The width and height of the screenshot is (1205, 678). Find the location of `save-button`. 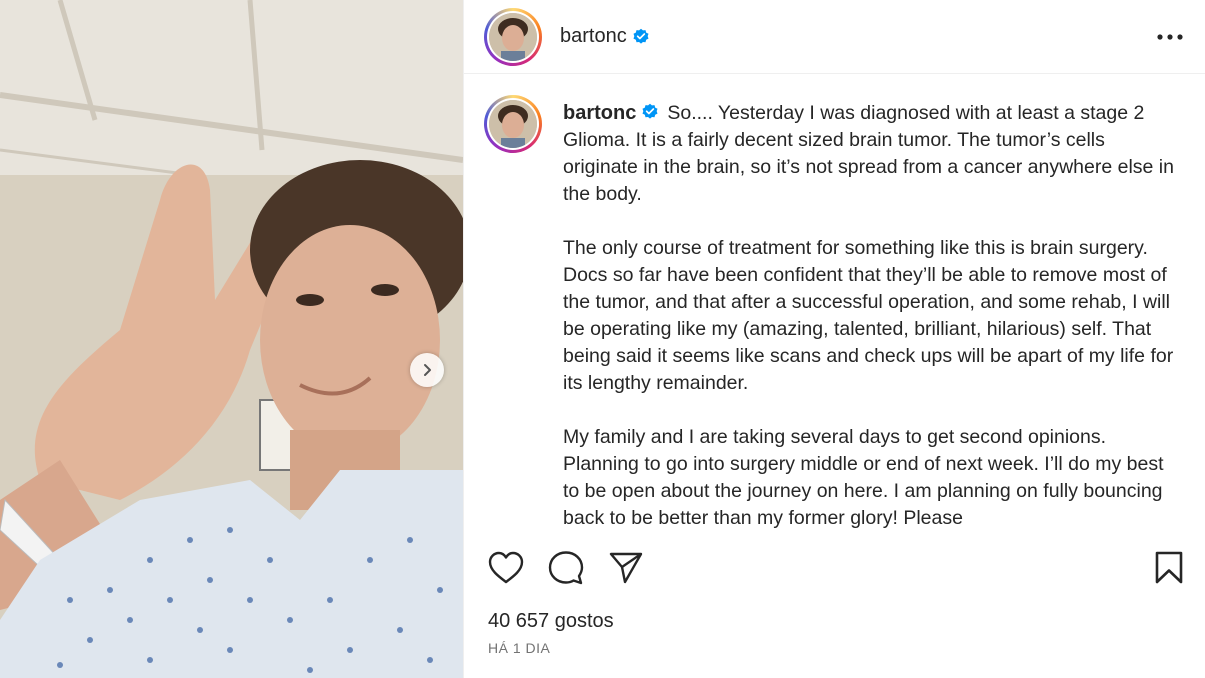

save-button is located at coordinates (1169, 568).